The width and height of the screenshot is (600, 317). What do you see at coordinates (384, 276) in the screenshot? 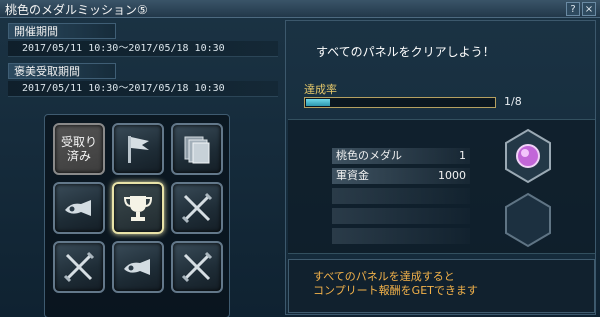
I see `complete-line-1: すべてのパネルを達成すると` at bounding box center [384, 276].